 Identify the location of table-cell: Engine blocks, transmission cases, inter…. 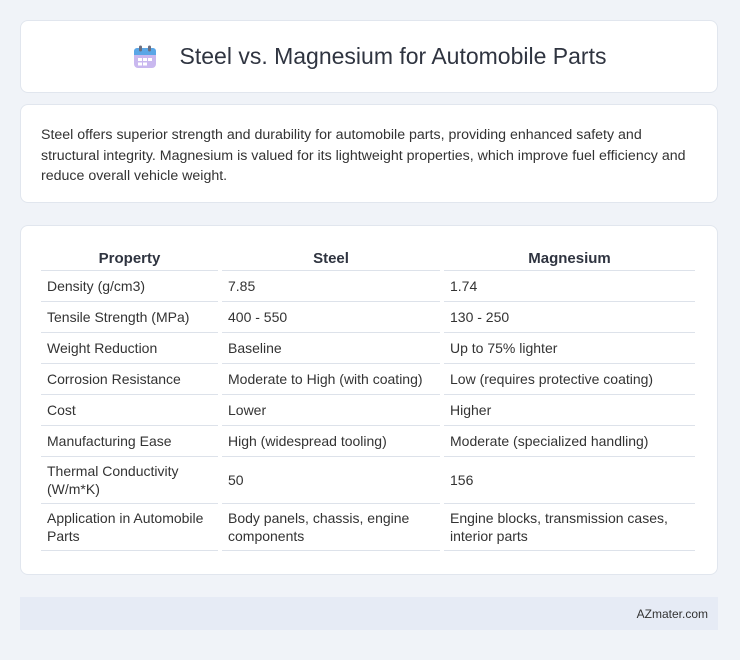
(569, 527).